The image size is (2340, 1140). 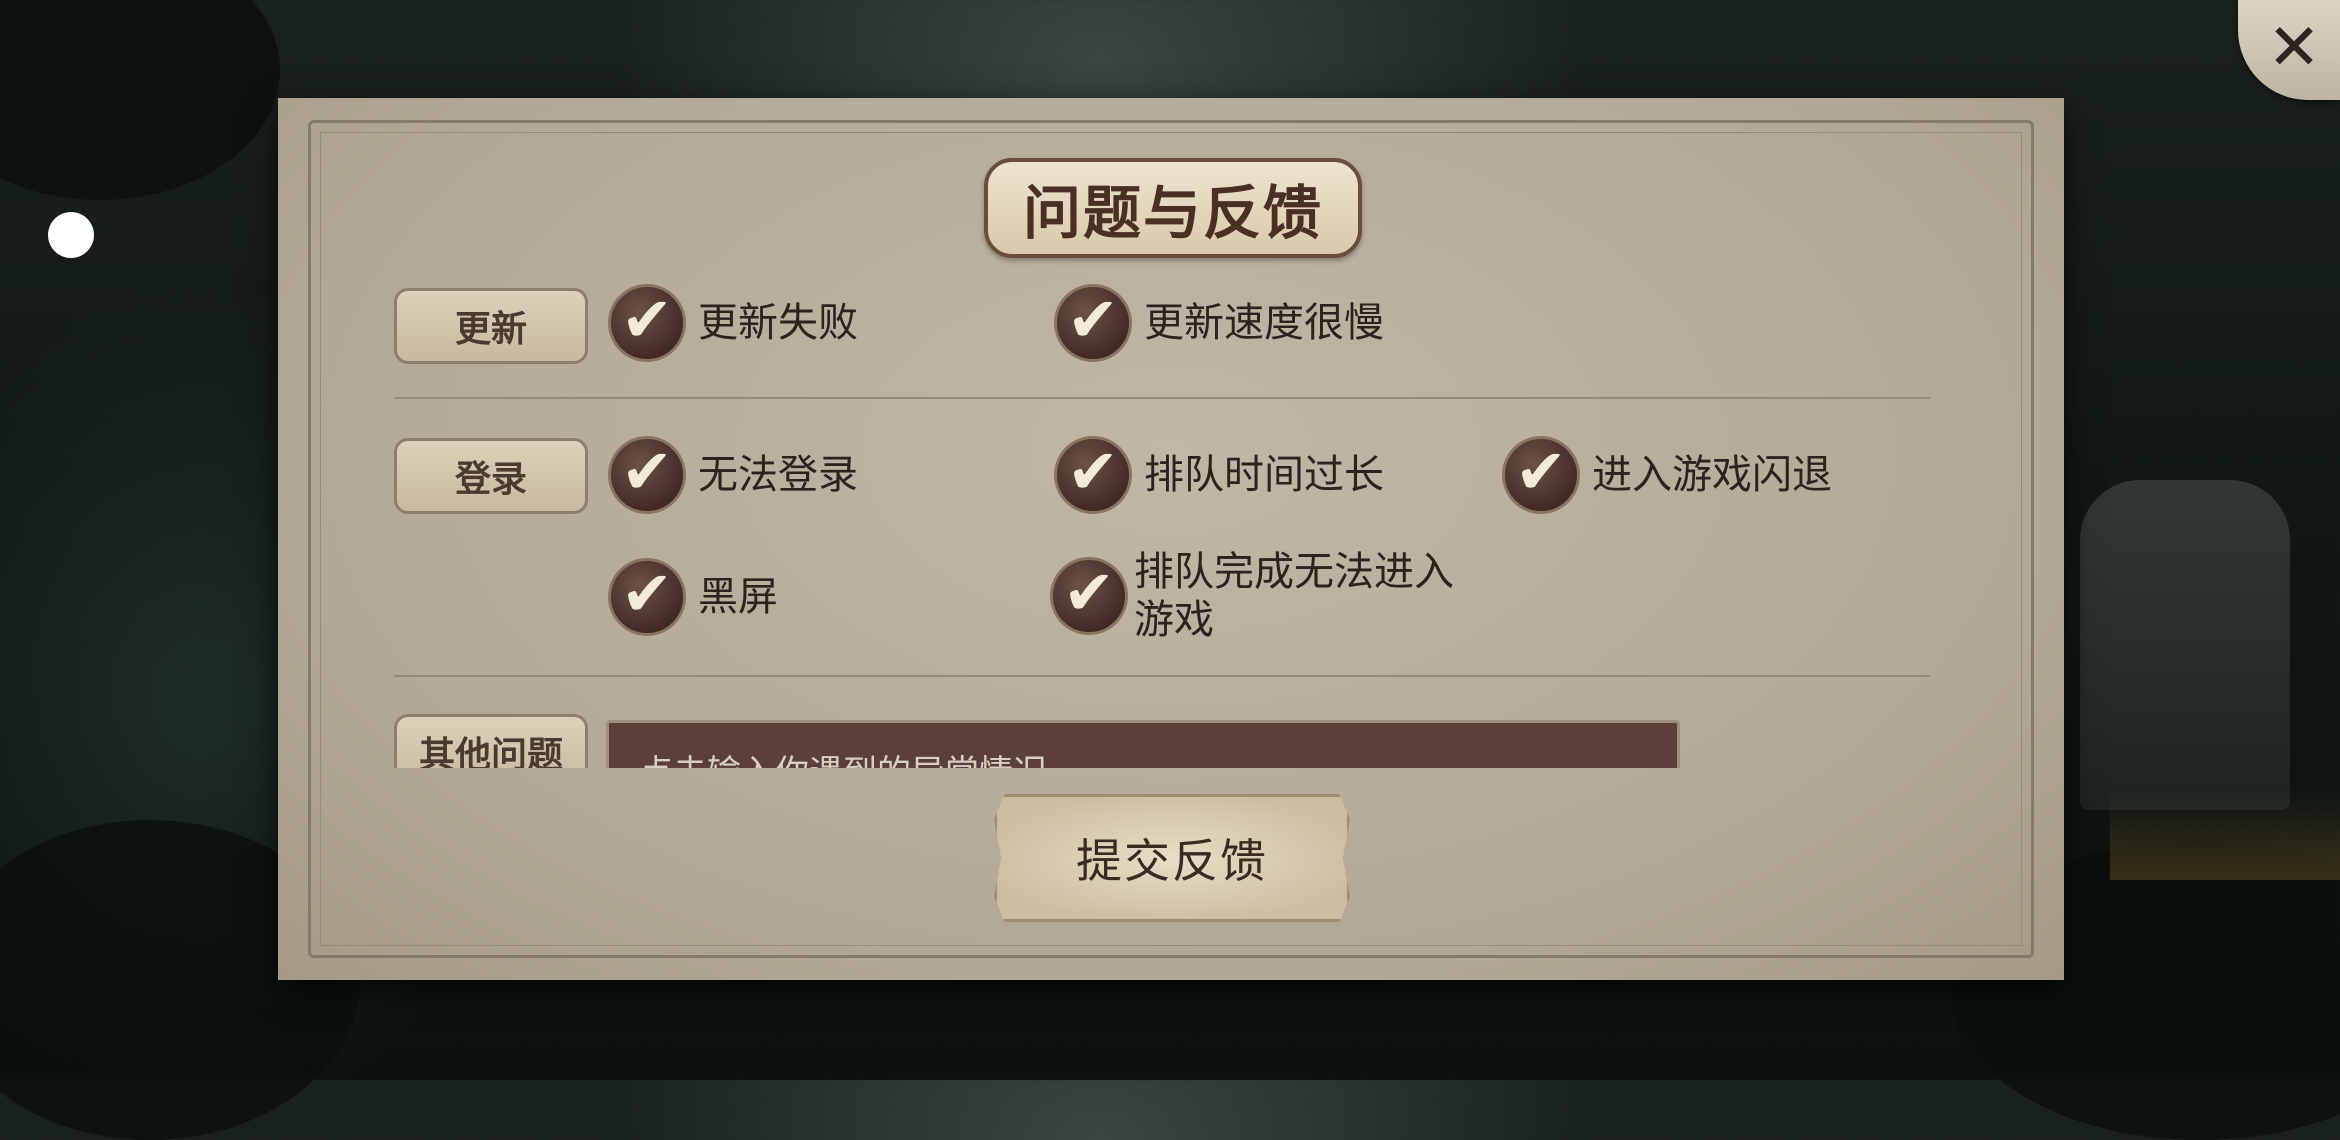 I want to click on option-label-line: 游戏, so click(x=1174, y=620).